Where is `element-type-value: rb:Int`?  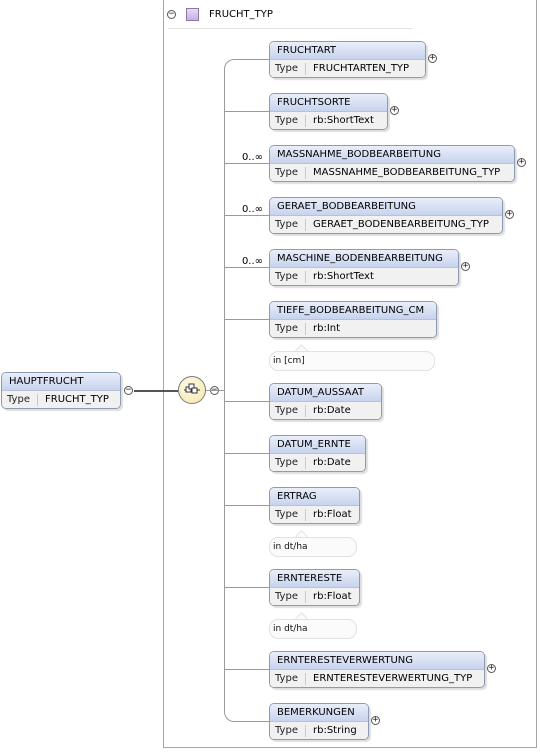
element-type-value: rb:Int is located at coordinates (327, 328).